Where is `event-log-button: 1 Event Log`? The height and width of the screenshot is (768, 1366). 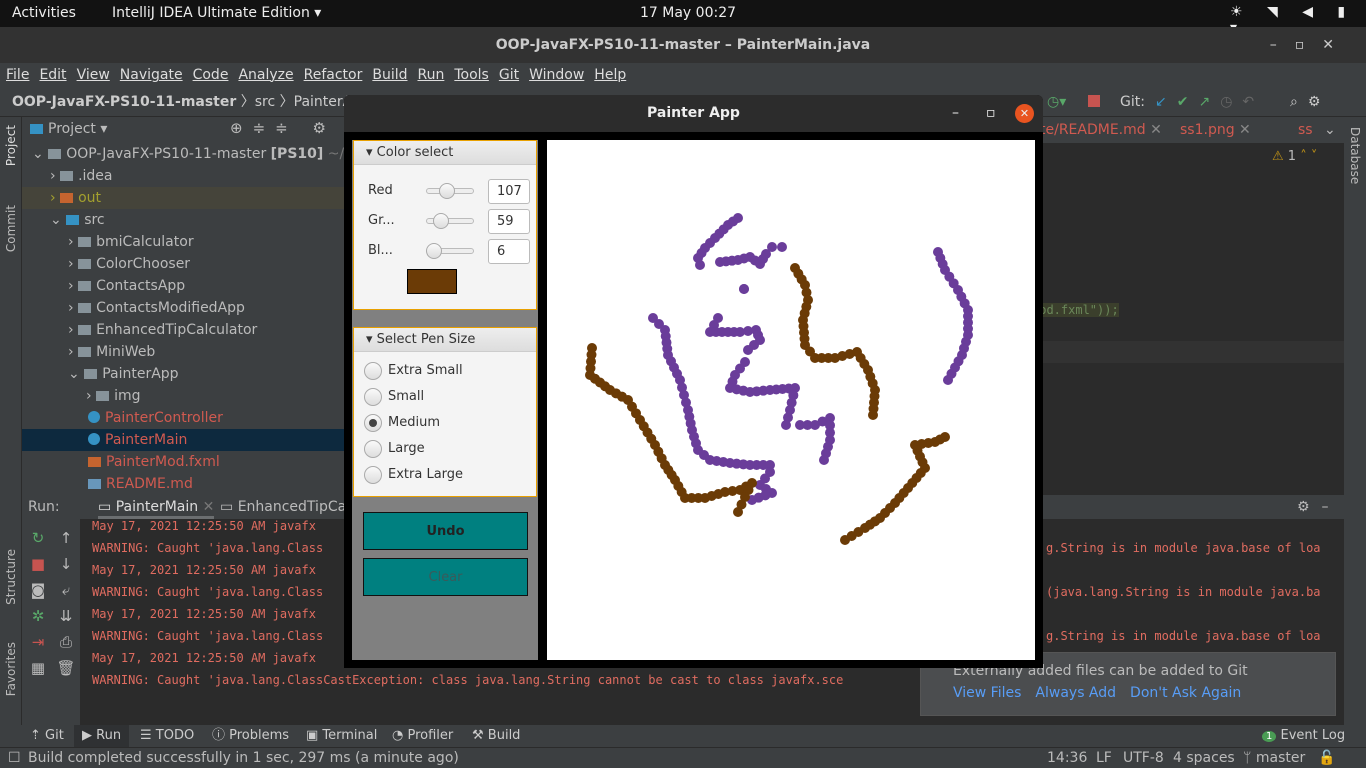 event-log-button: 1 Event Log is located at coordinates (1303, 736).